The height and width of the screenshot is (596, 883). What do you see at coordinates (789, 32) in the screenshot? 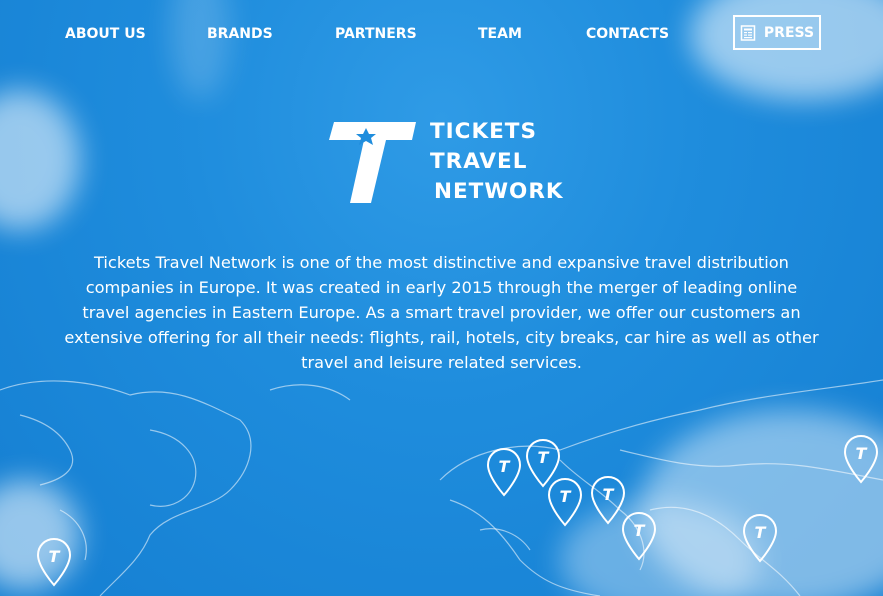
I see `press-label: PRESS` at bounding box center [789, 32].